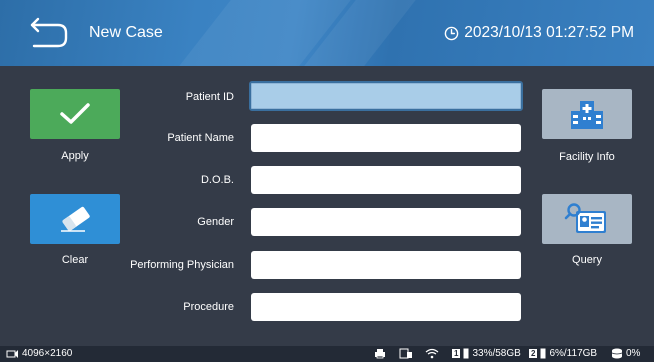 Image resolution: width=654 pixels, height=362 pixels. What do you see at coordinates (456, 353) in the screenshot?
I see `disk-1-badge: 1` at bounding box center [456, 353].